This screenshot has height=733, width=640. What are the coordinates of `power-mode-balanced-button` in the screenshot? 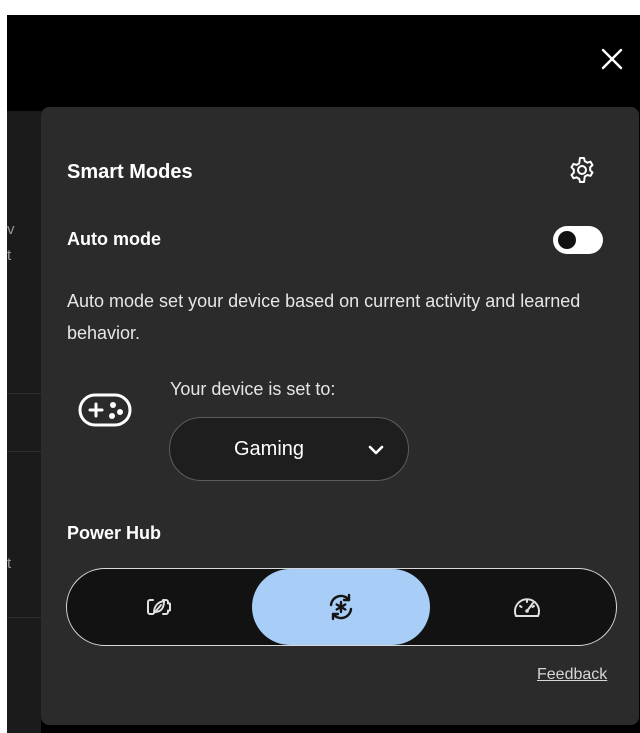 It's located at (341, 607).